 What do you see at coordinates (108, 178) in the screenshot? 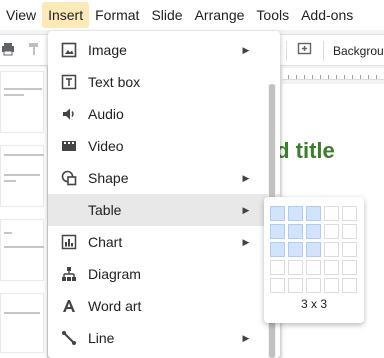
I see `menu-item-label: Shape` at bounding box center [108, 178].